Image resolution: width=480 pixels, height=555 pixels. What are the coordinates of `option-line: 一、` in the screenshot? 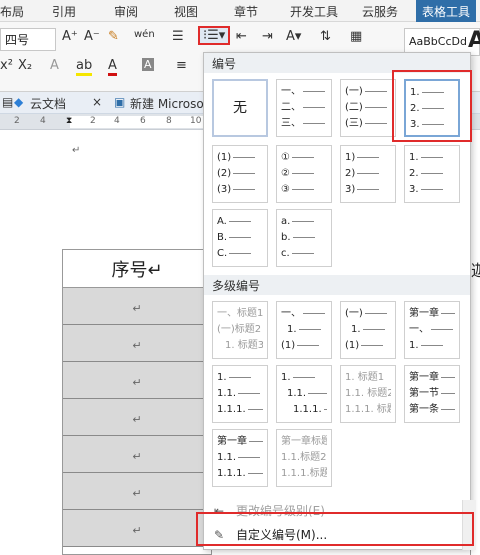 It's located at (432, 330).